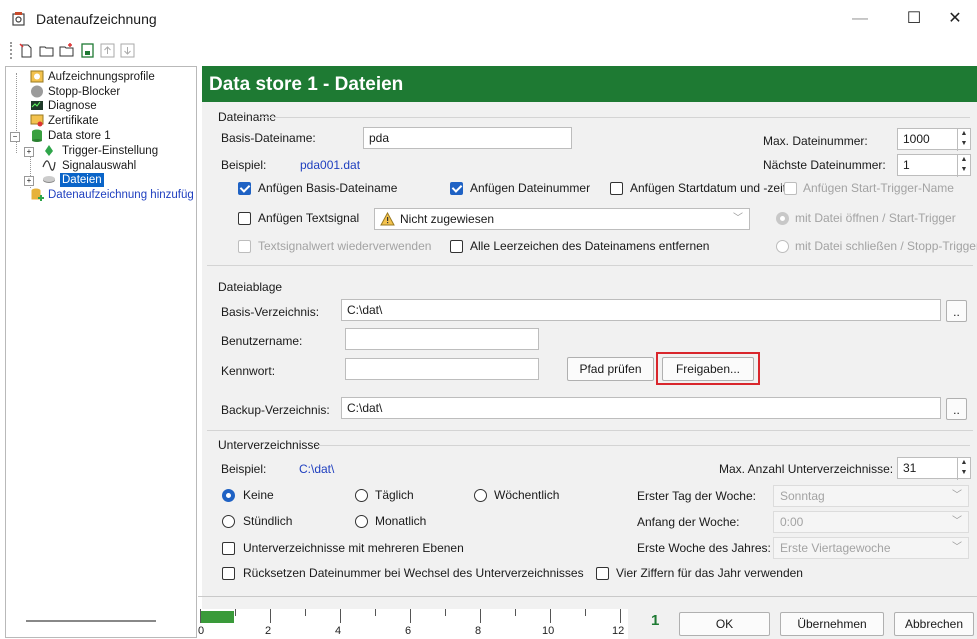 This screenshot has height=639, width=977. I want to click on erster-tag-label: Erster Tag der Woche:, so click(696, 496).